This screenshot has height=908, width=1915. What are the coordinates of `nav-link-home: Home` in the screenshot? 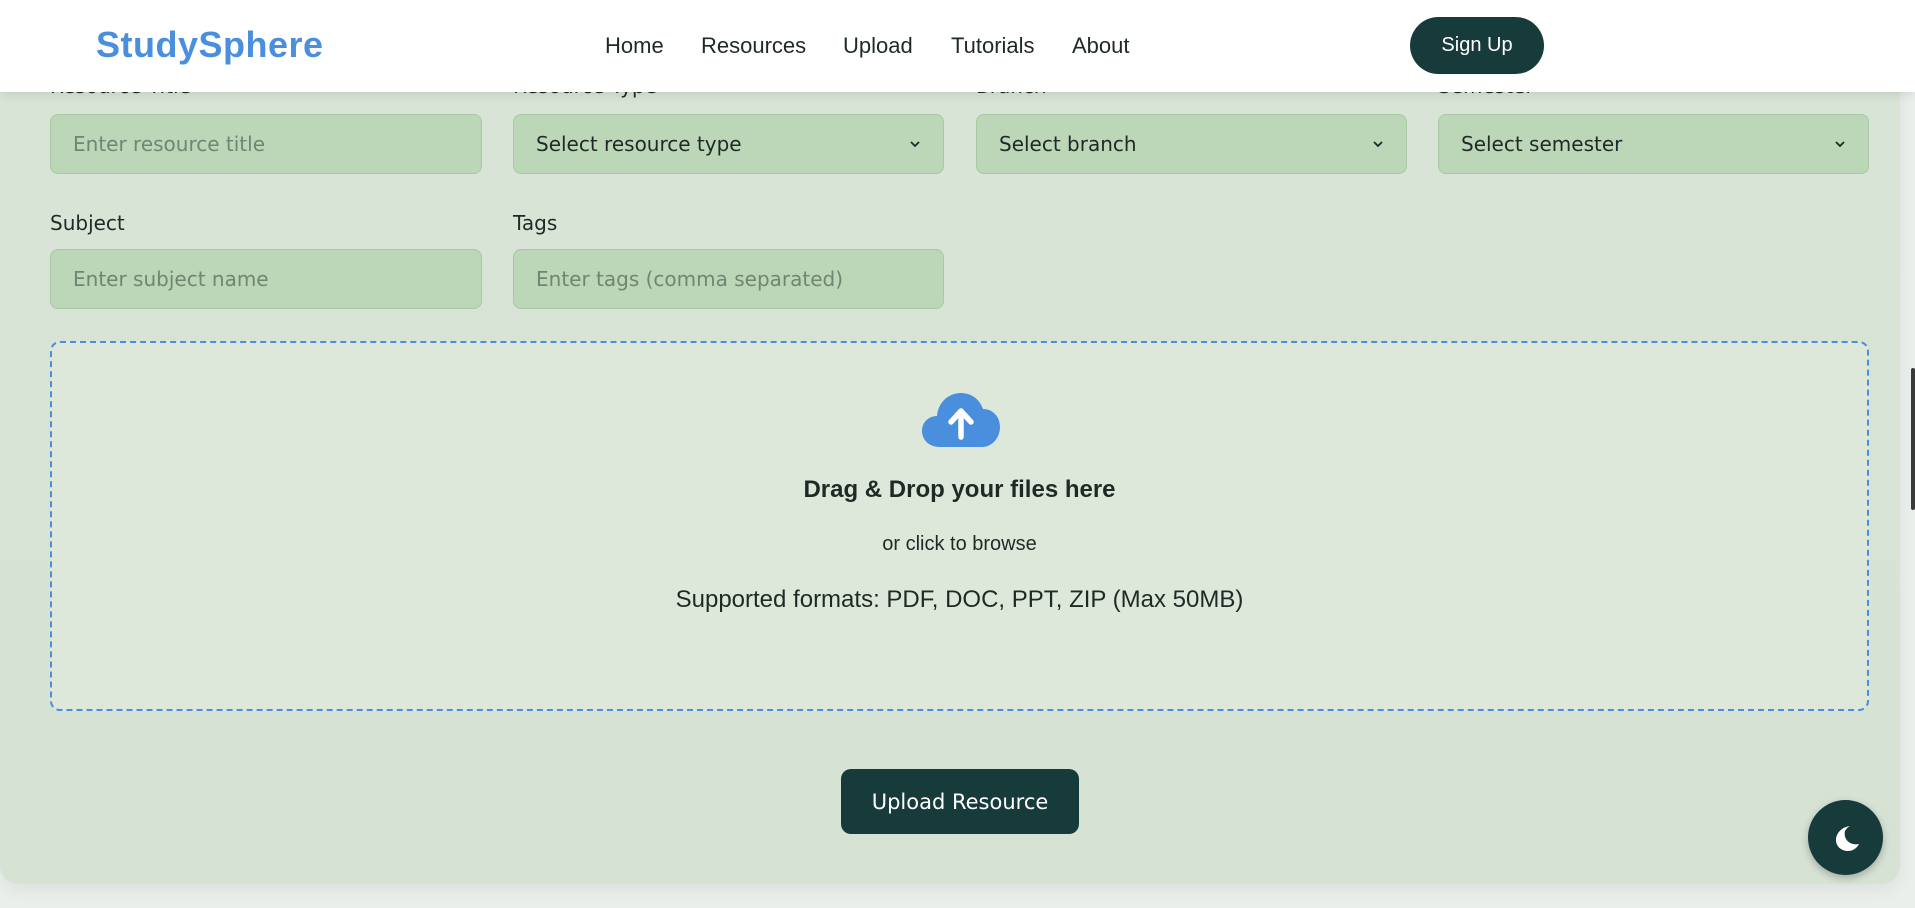 It's located at (634, 46).